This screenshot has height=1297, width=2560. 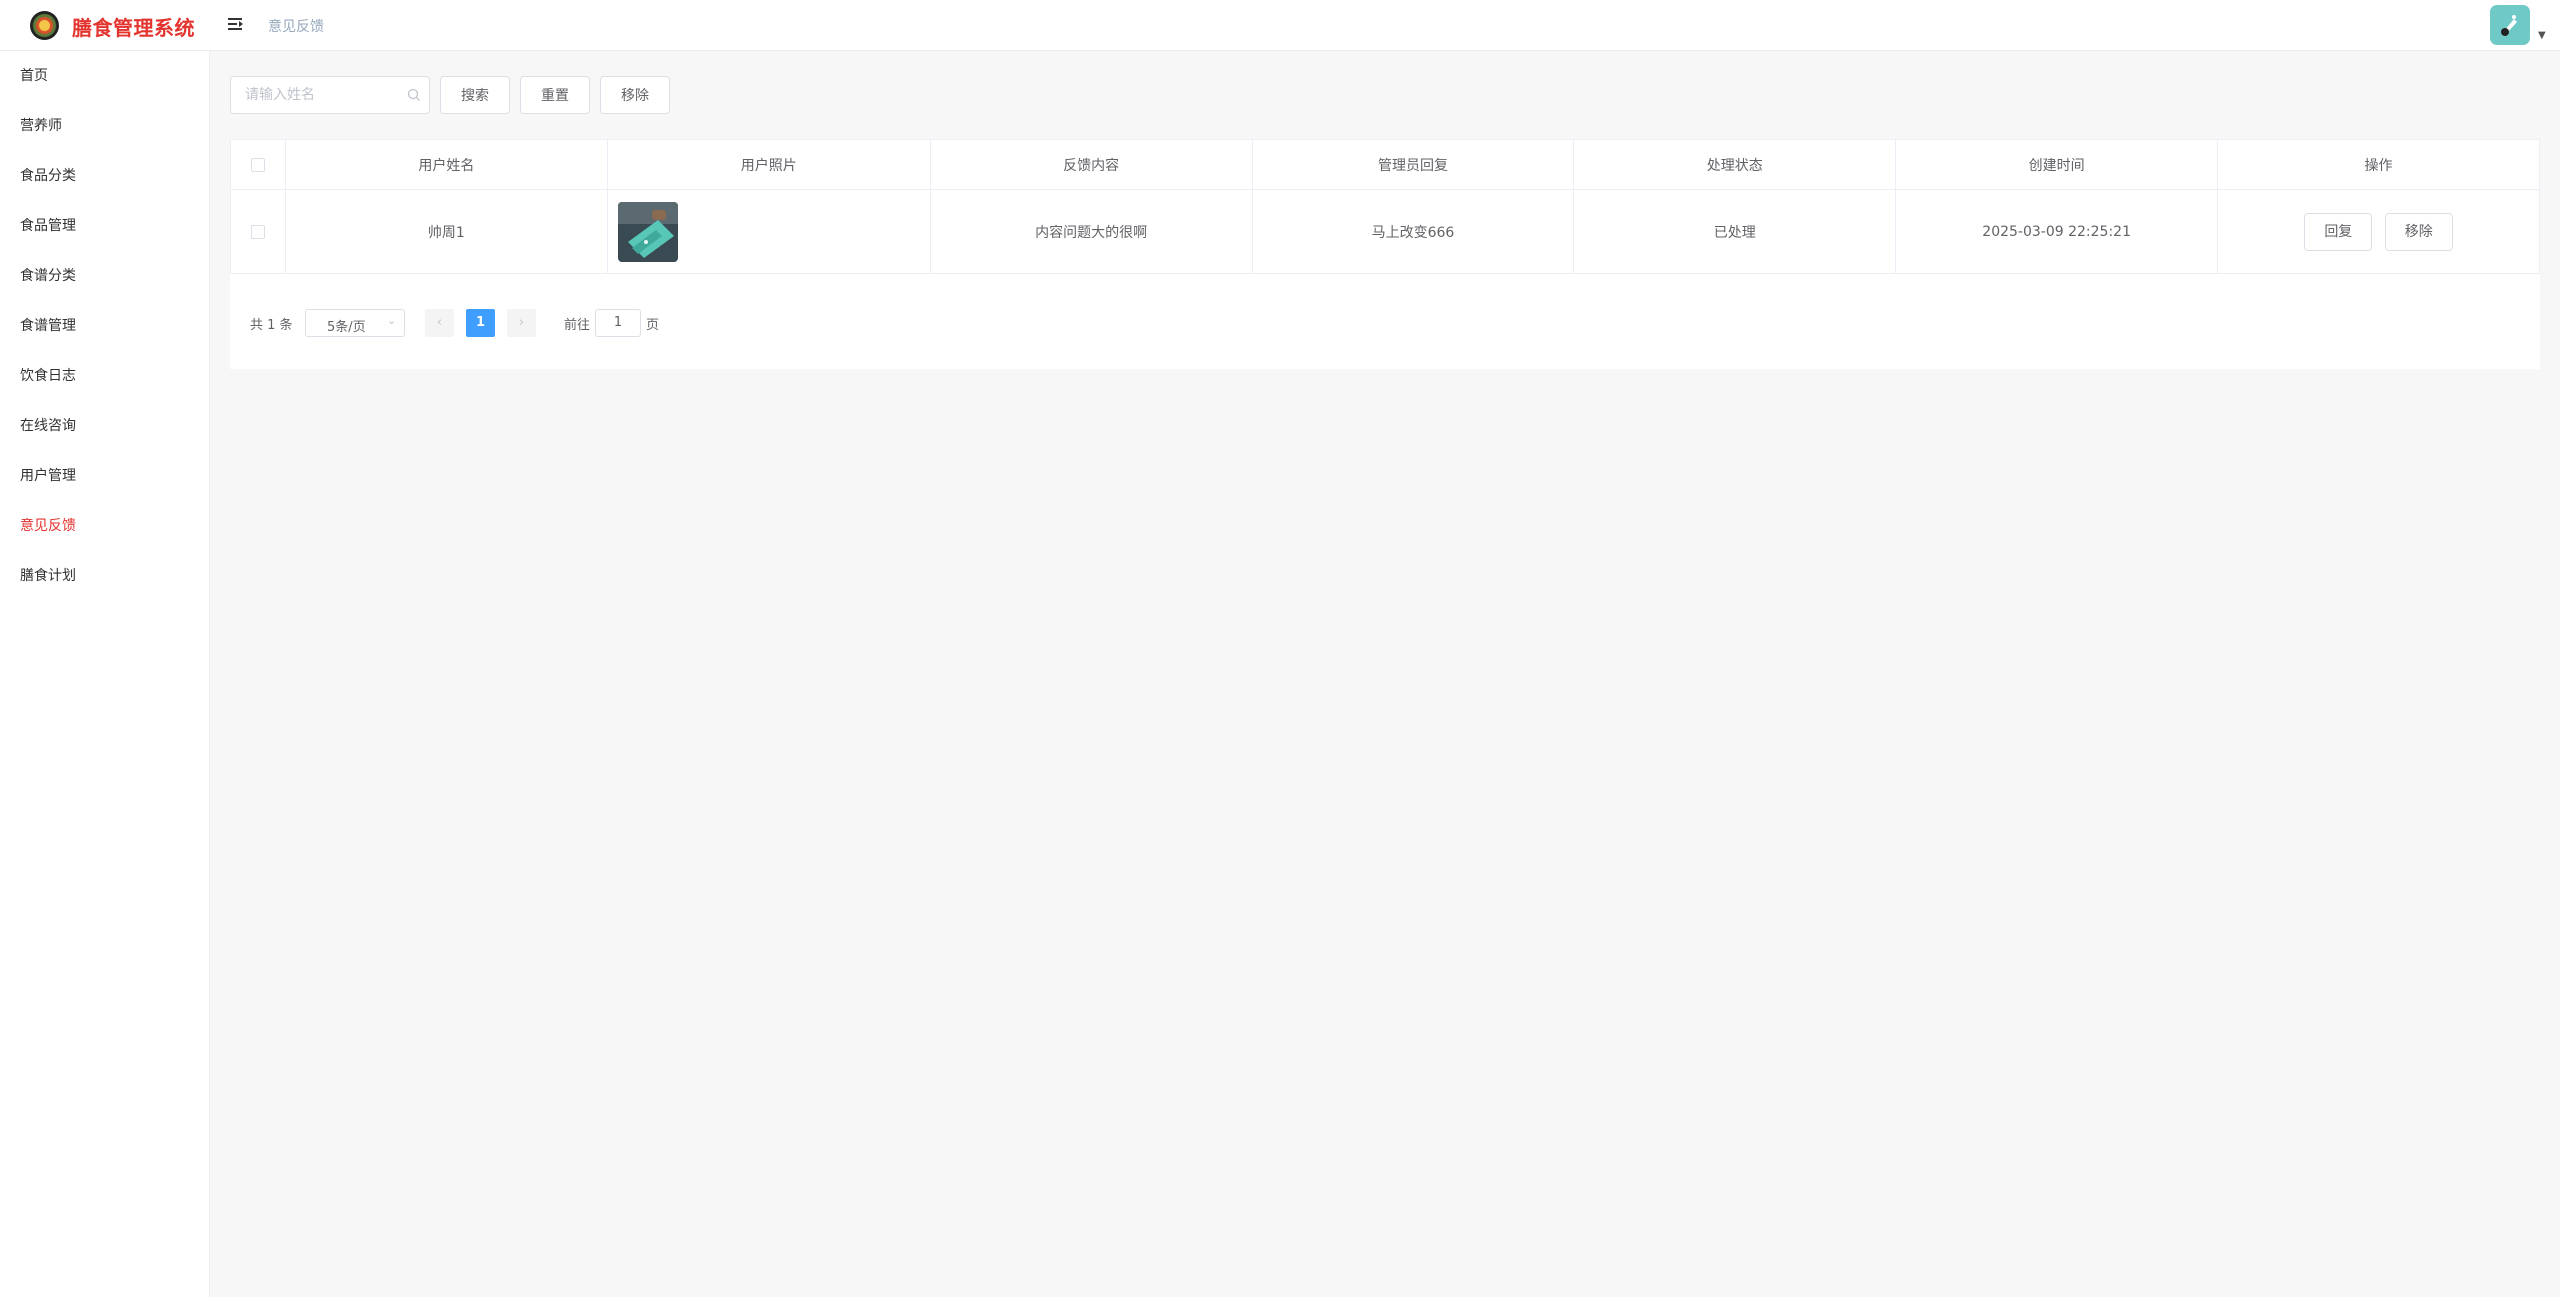 What do you see at coordinates (475, 95) in the screenshot?
I see `search-button: 搜索` at bounding box center [475, 95].